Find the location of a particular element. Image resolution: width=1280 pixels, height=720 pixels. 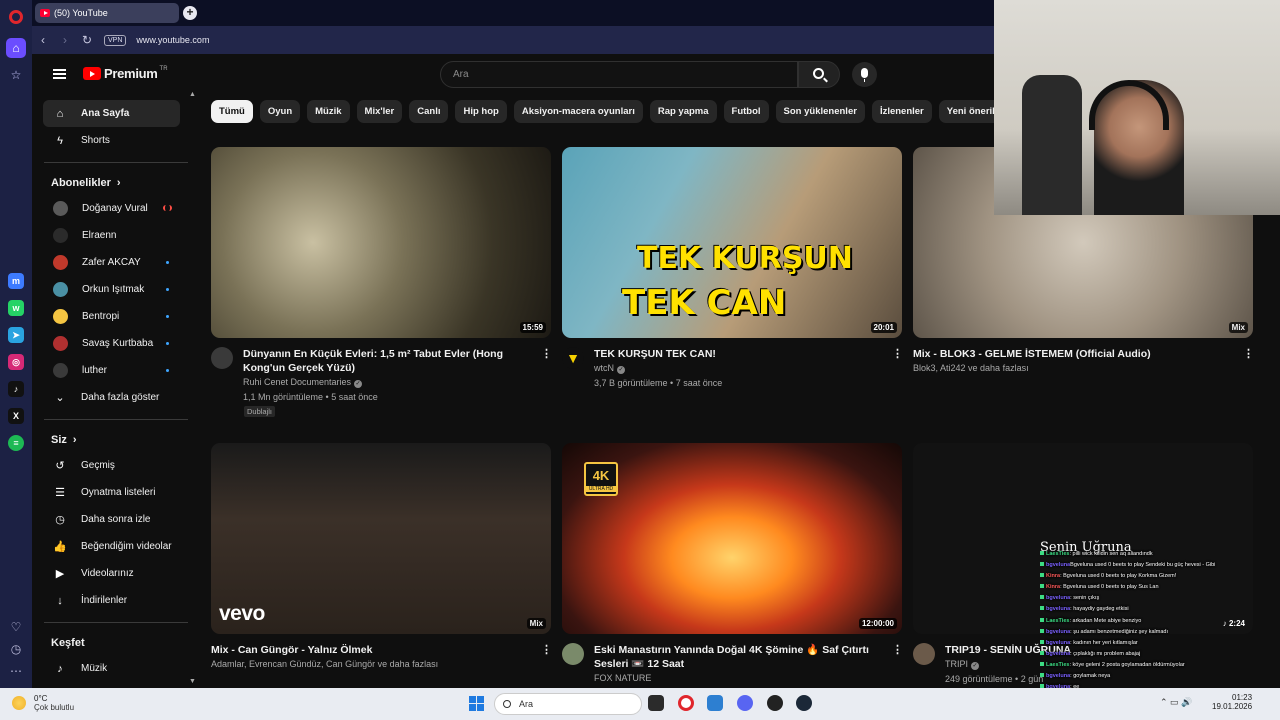

video-thumbnail: TEK KURŞUN TEK CAN 20:01 is located at coordinates (732, 242).